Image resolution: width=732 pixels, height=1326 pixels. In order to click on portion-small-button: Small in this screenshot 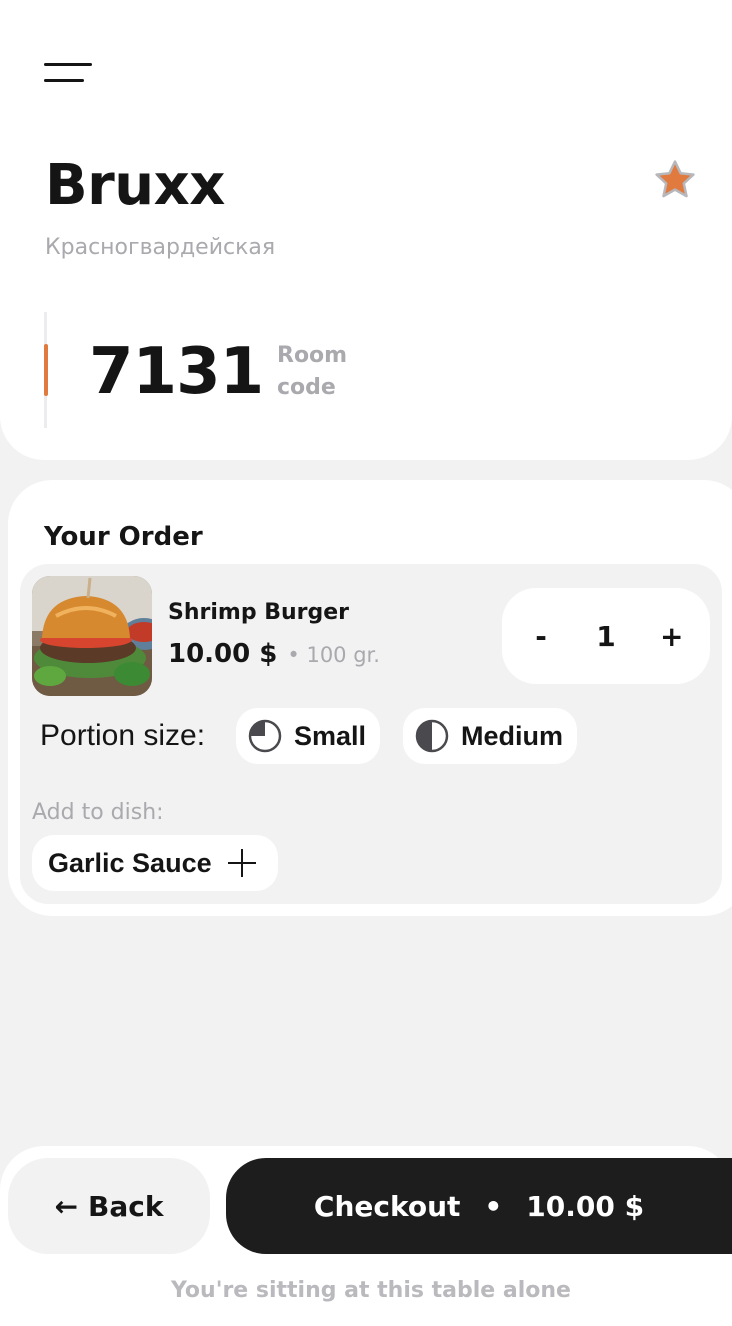, I will do `click(308, 736)`.